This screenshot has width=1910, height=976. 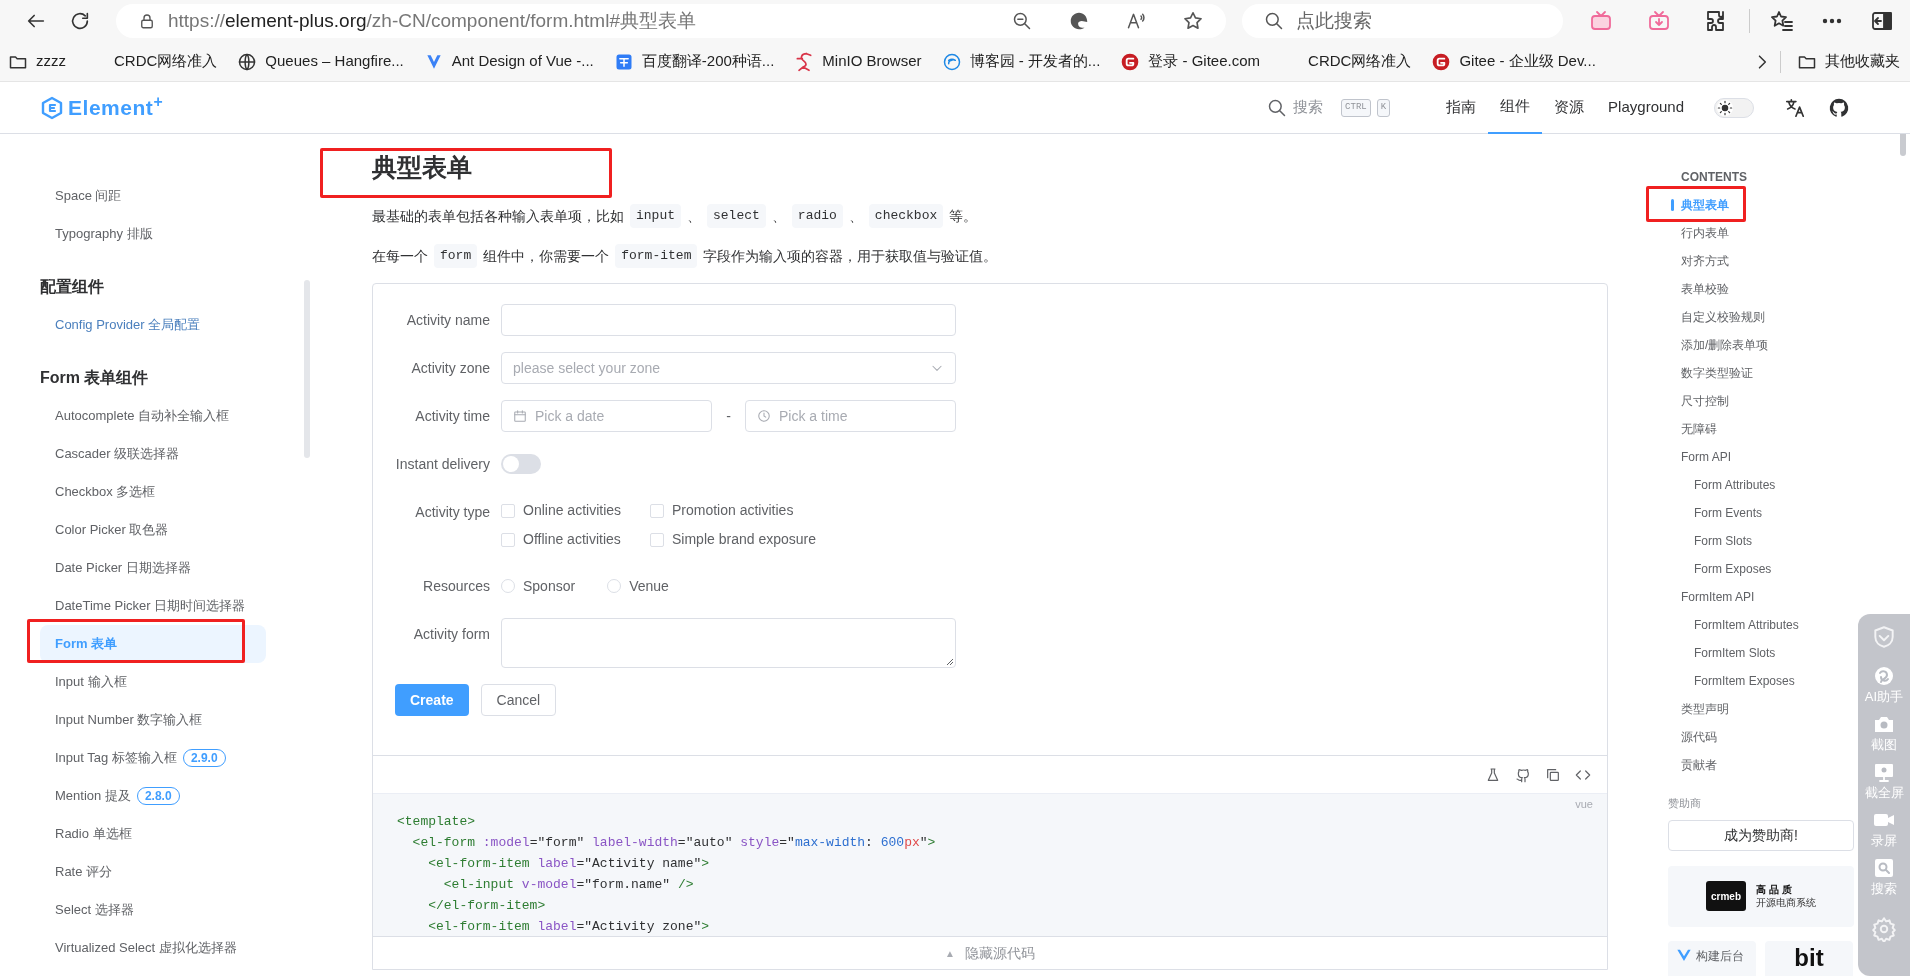 What do you see at coordinates (858, 61) in the screenshot?
I see `bookmark: MinIO Browser` at bounding box center [858, 61].